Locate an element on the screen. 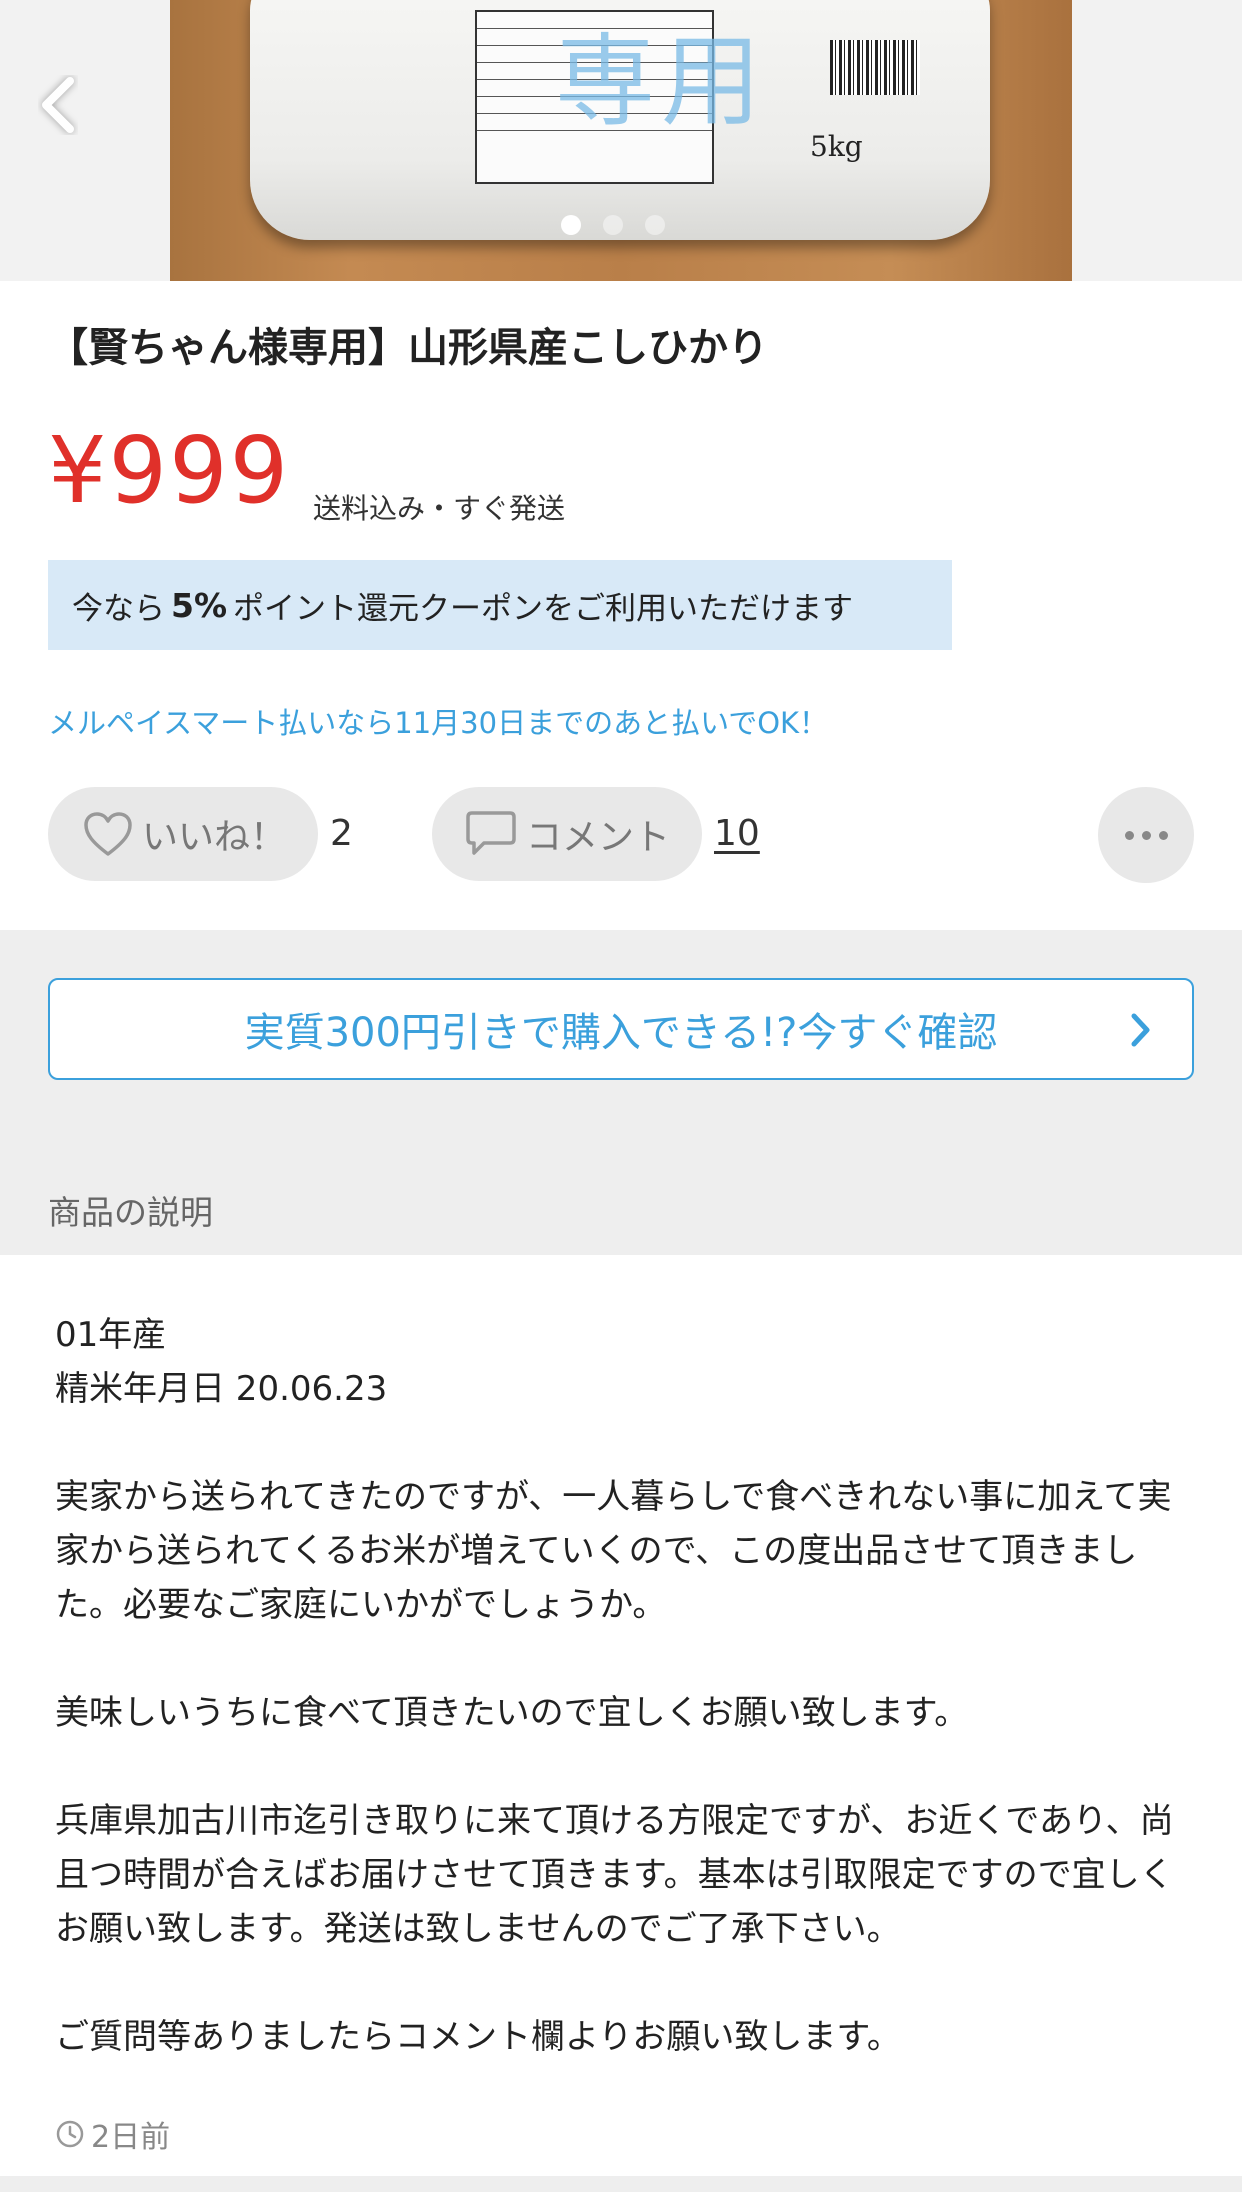 This screenshot has width=1242, height=2192. like-count: 2 is located at coordinates (341, 833).